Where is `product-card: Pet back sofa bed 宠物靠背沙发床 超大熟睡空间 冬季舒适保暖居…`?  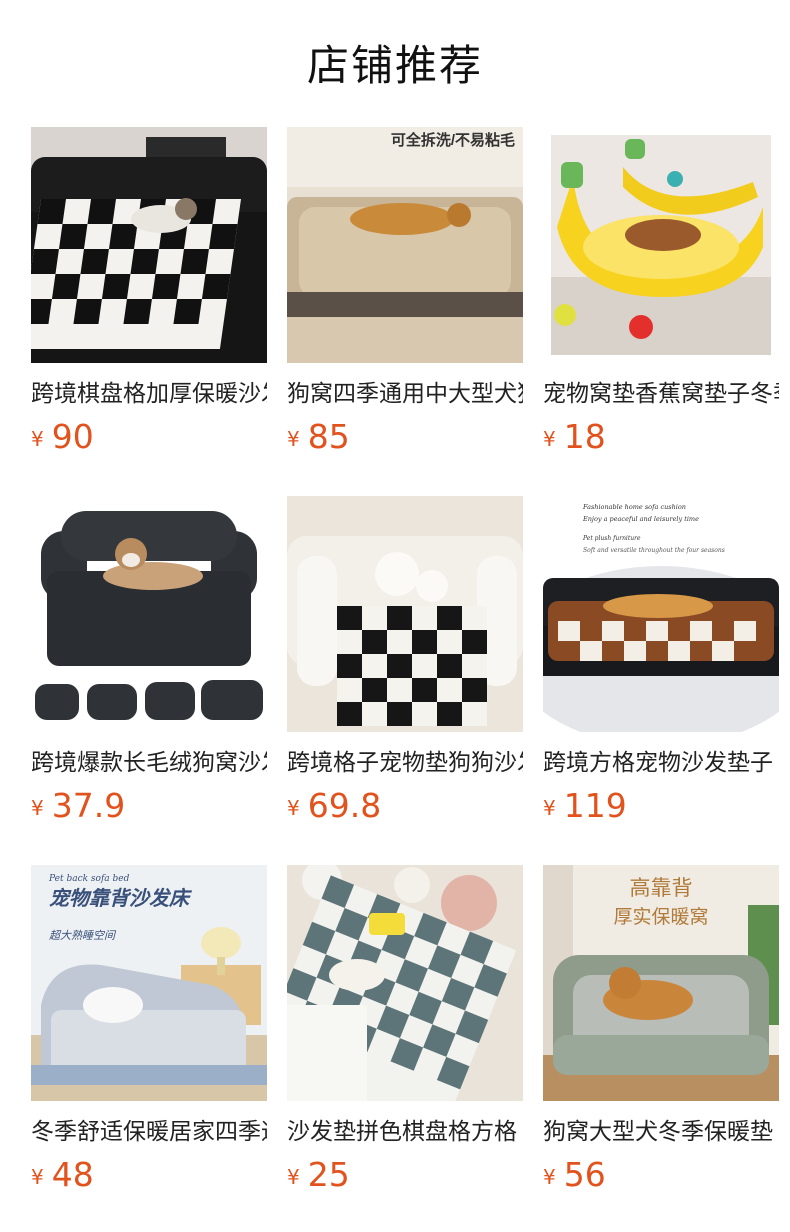
product-card: Pet back sofa bed 宠物靠背沙发床 超大熟睡空间 冬季舒适保暖居… is located at coordinates (149, 1029).